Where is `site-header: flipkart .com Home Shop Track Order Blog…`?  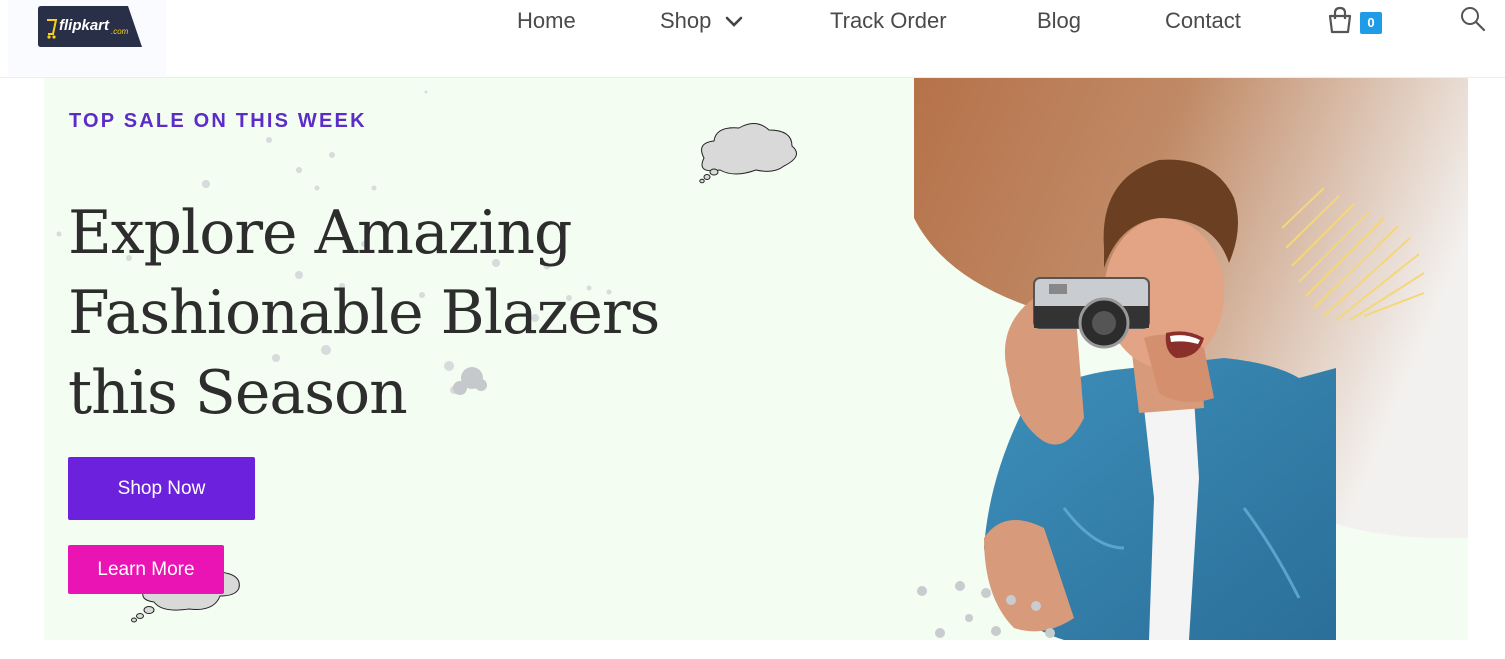
site-header: flipkart .com Home Shop Track Order Blog… is located at coordinates (752, 39).